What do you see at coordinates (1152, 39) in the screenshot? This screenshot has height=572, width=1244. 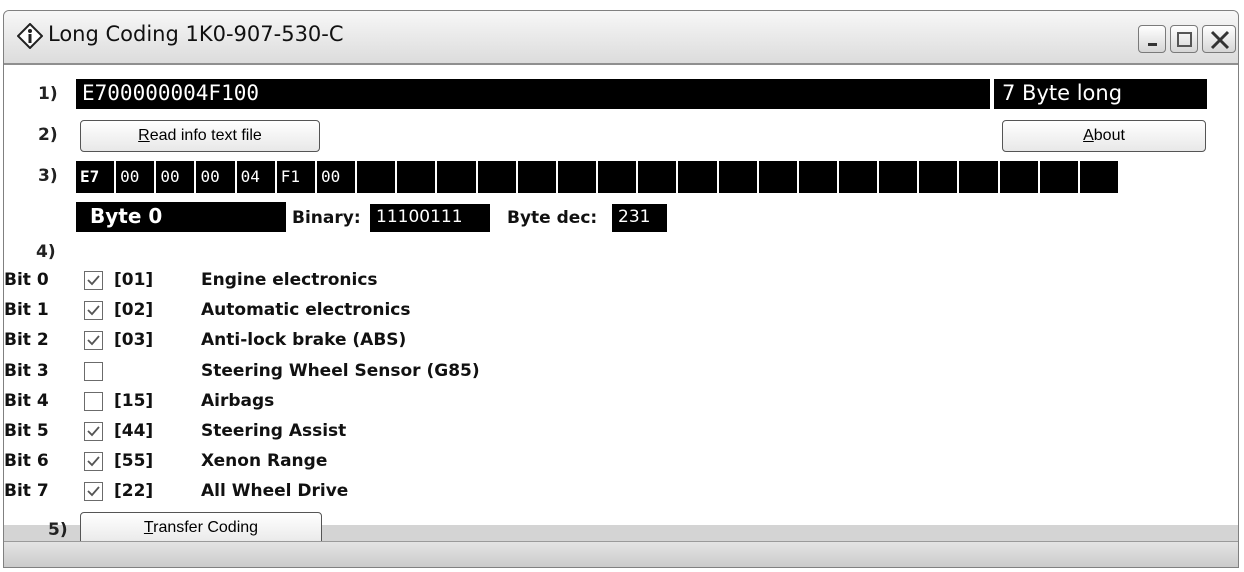 I see `minimize-button` at bounding box center [1152, 39].